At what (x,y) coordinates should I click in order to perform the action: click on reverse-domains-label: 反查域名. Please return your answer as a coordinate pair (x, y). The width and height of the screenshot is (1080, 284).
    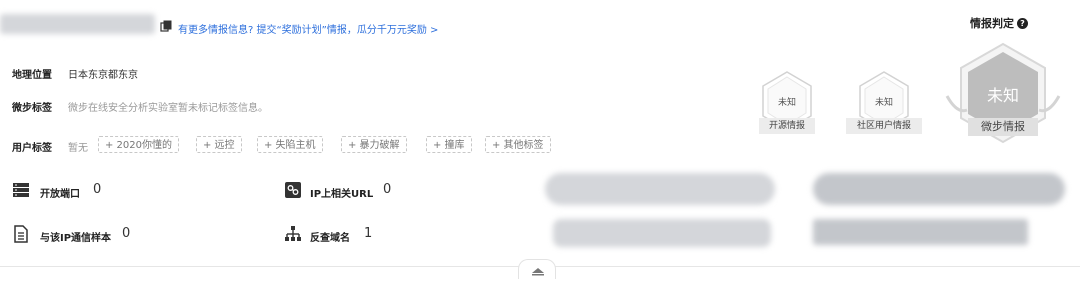
    Looking at the image, I should click on (330, 238).